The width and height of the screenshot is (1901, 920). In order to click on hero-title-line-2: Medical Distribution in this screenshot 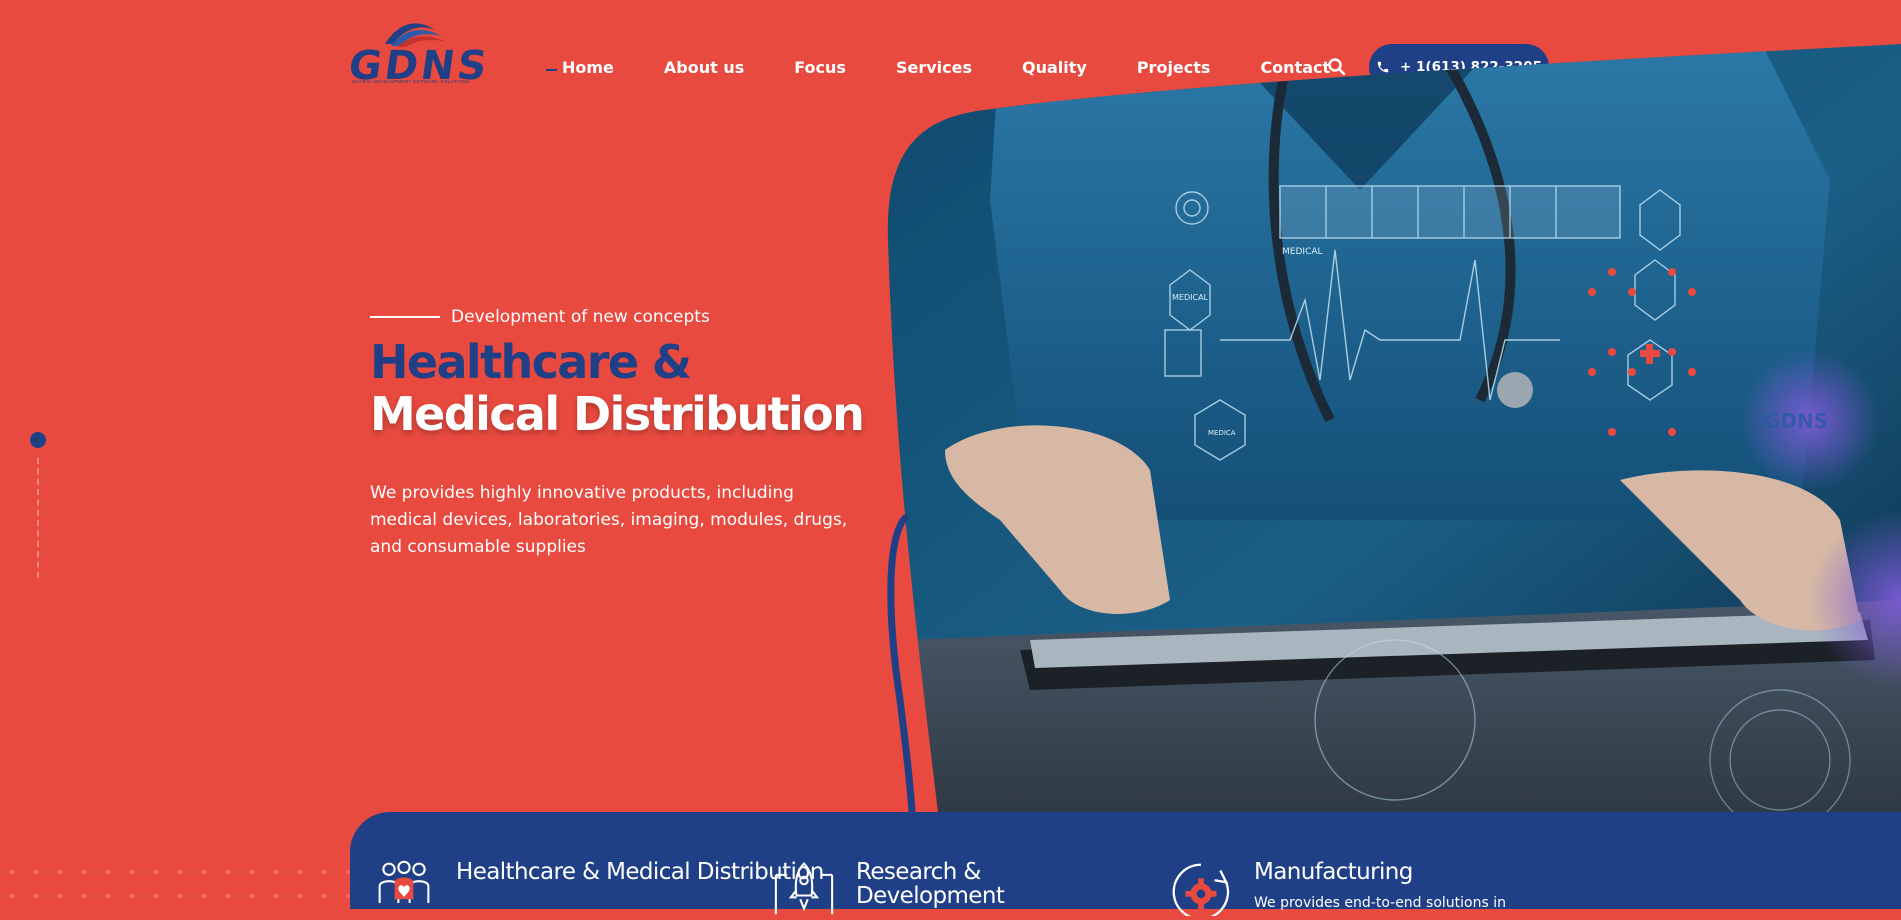, I will do `click(617, 414)`.